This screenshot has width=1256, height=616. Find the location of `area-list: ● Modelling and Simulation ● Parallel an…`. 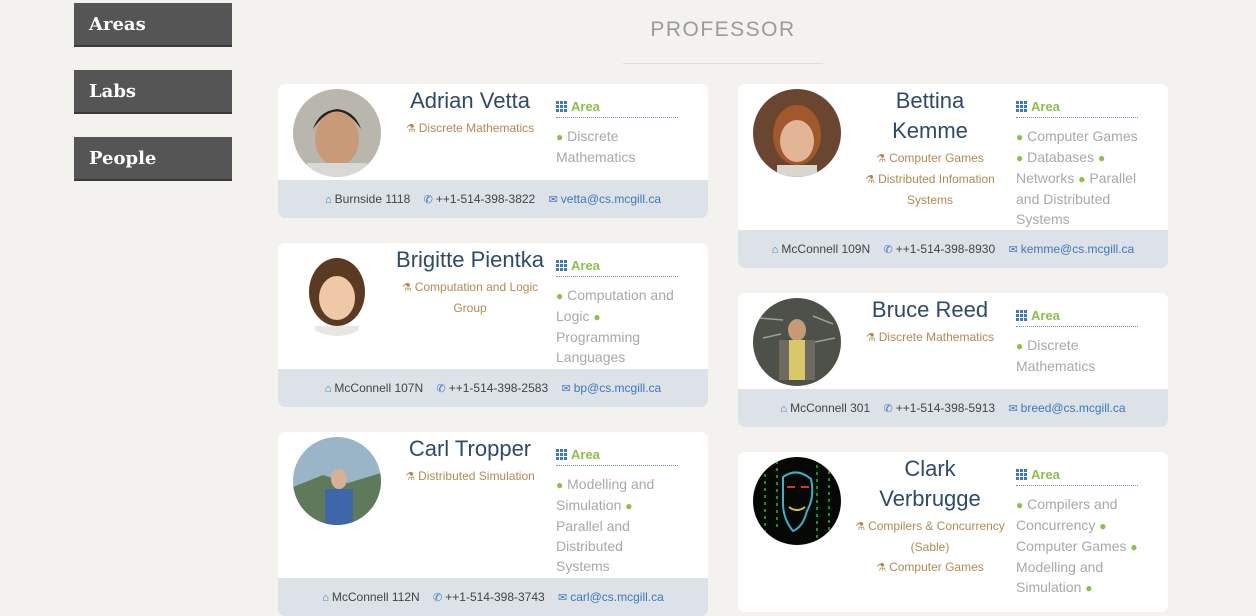

area-list: ● Modelling and Simulation ● Parallel an… is located at coordinates (605, 525).